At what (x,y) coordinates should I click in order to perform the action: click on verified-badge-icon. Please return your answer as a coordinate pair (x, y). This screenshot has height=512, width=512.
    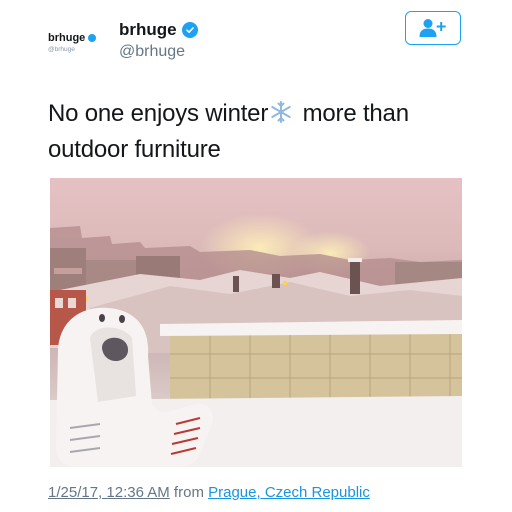
    Looking at the image, I should click on (92, 37).